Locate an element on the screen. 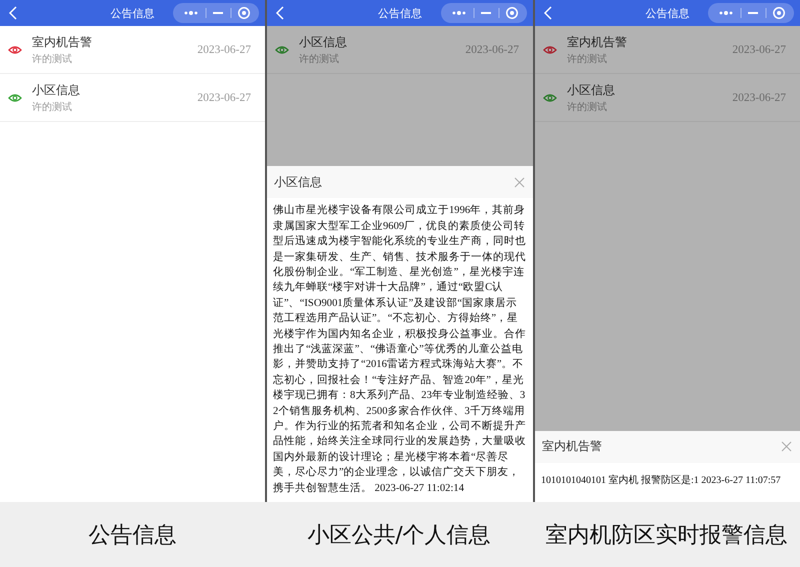  screen-caption: 室内机防区实时报警信息 is located at coordinates (667, 536).